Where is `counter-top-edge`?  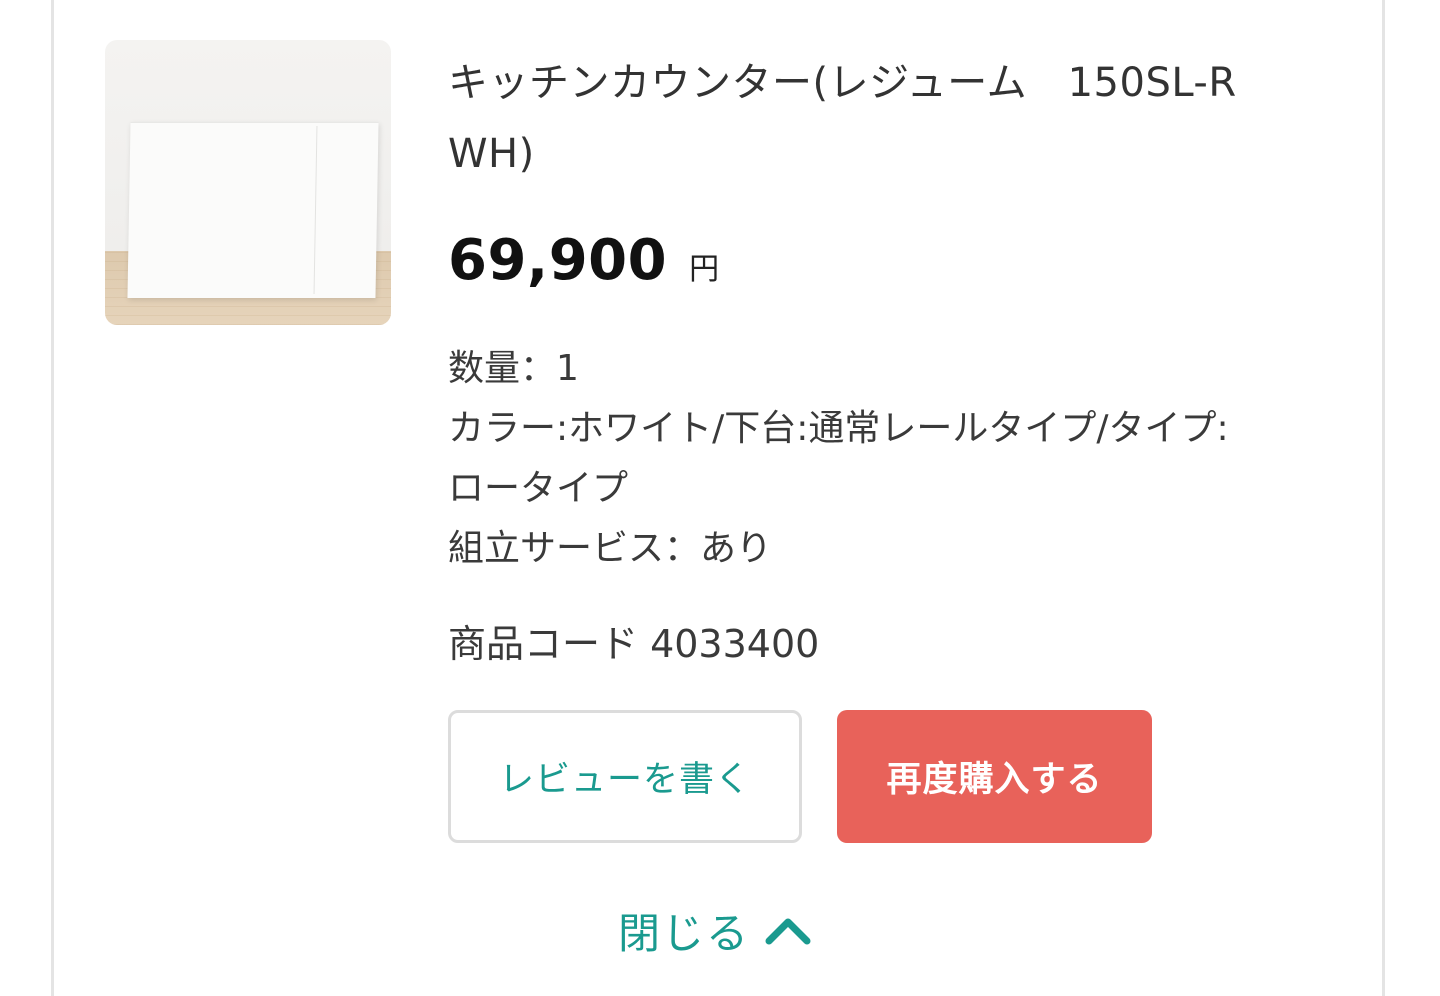
counter-top-edge is located at coordinates (254, 122).